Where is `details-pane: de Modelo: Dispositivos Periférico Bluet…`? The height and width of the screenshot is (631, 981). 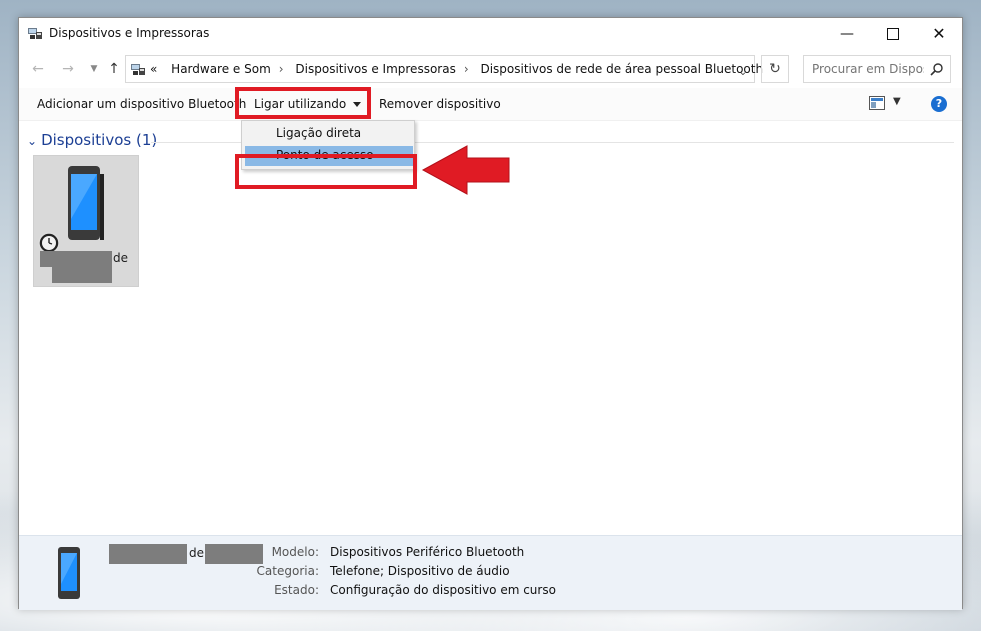 details-pane: de Modelo: Dispositivos Periférico Bluet… is located at coordinates (490, 572).